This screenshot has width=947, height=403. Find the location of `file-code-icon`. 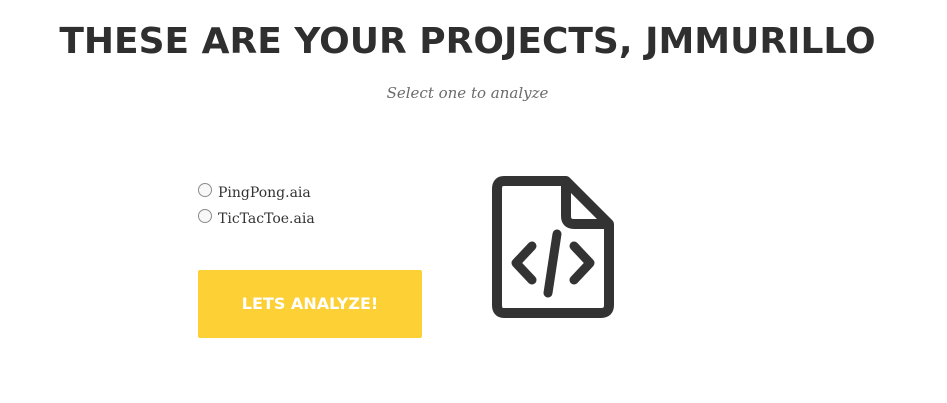

file-code-icon is located at coordinates (553, 247).